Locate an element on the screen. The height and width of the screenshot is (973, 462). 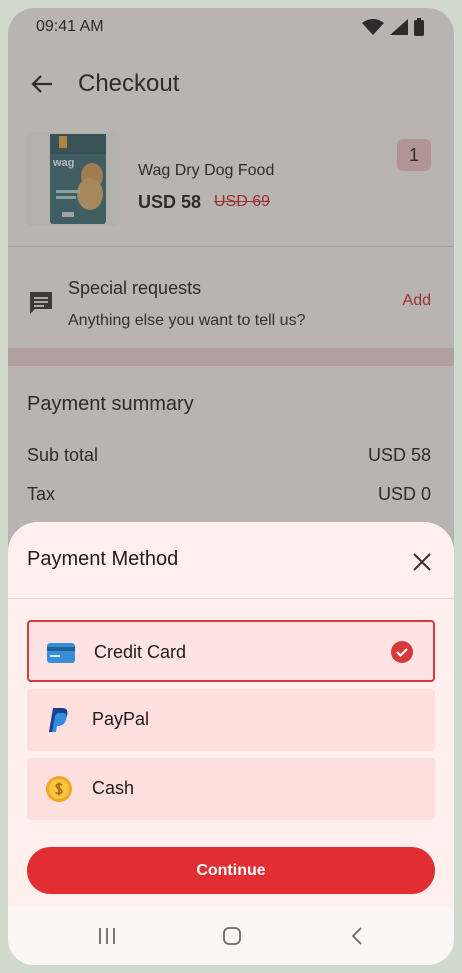
payment-option-label: Cash is located at coordinates (113, 788).